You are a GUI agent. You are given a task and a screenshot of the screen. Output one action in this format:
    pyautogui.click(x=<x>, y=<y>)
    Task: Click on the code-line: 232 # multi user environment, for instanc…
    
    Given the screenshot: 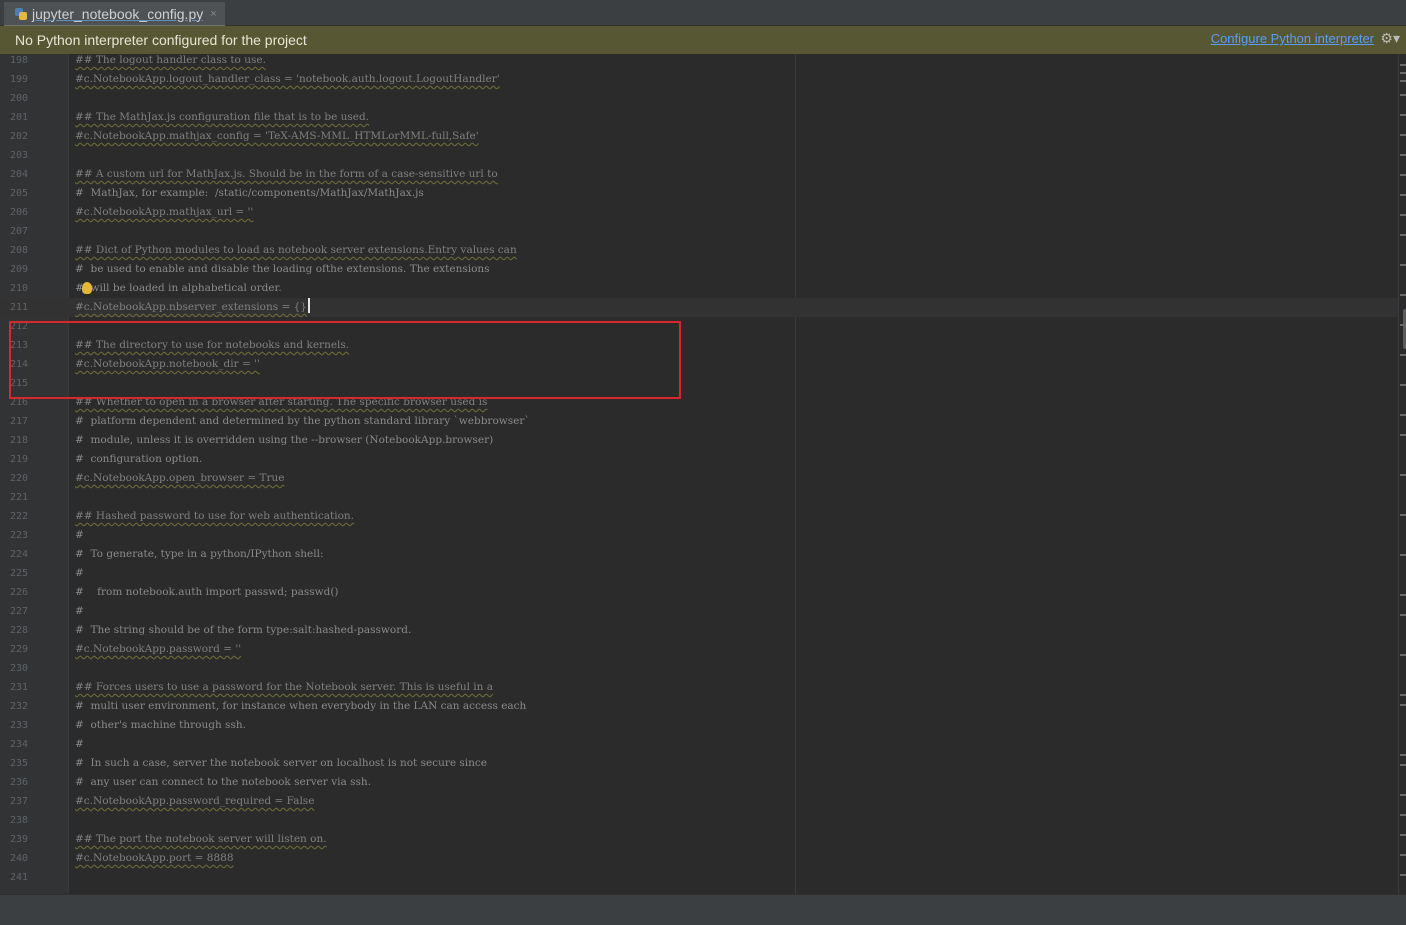 What is the action you would take?
    pyautogui.click(x=699, y=706)
    